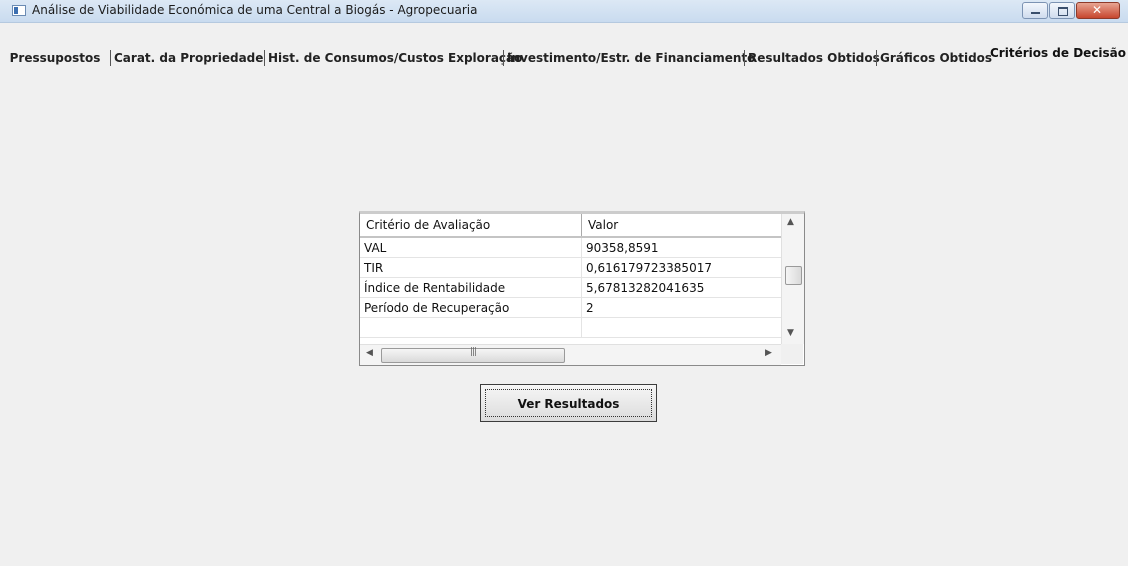 The width and height of the screenshot is (1128, 566). I want to click on table-row: Período de Recuperação 2, so click(570, 308).